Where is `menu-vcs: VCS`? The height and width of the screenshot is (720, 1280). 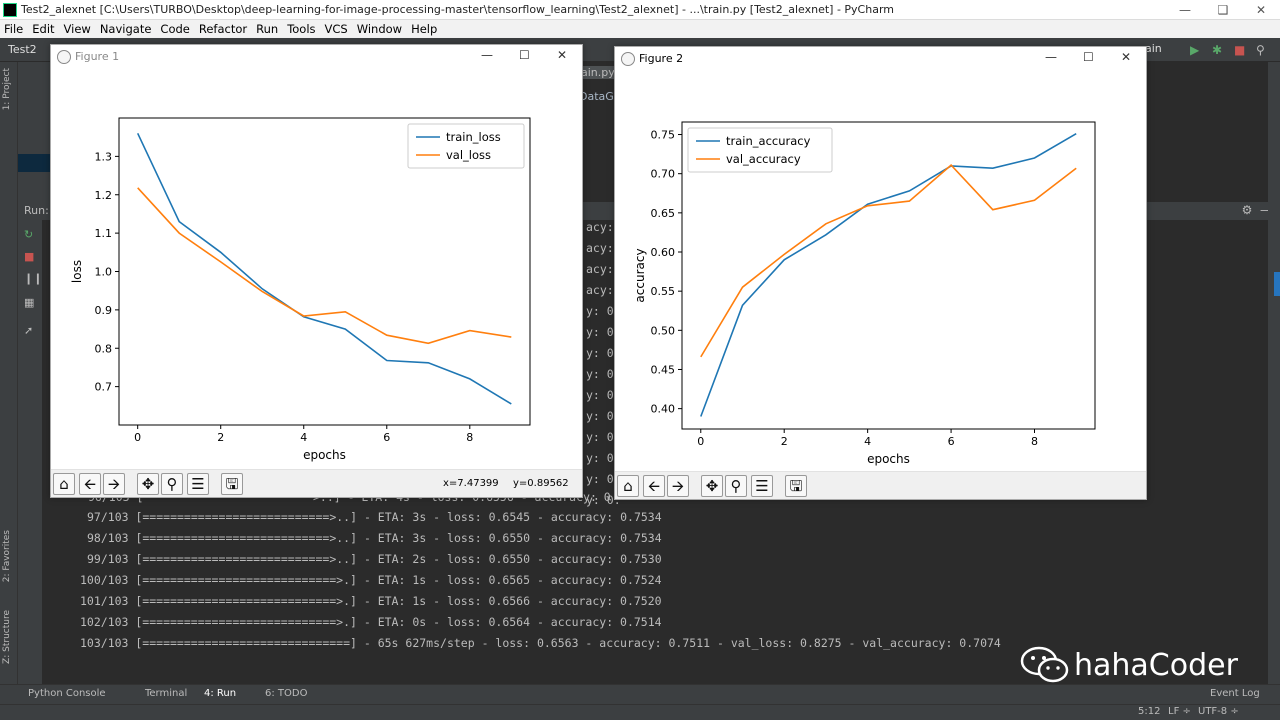
menu-vcs: VCS is located at coordinates (336, 29).